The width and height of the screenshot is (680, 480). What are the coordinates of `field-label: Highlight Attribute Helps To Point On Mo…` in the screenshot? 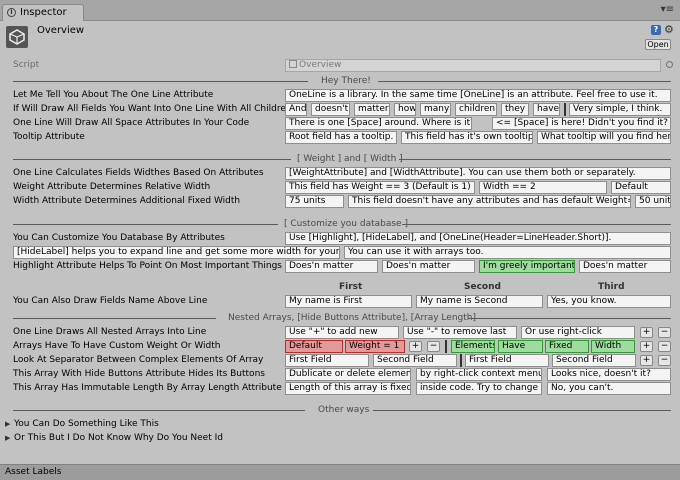 It's located at (147, 266).